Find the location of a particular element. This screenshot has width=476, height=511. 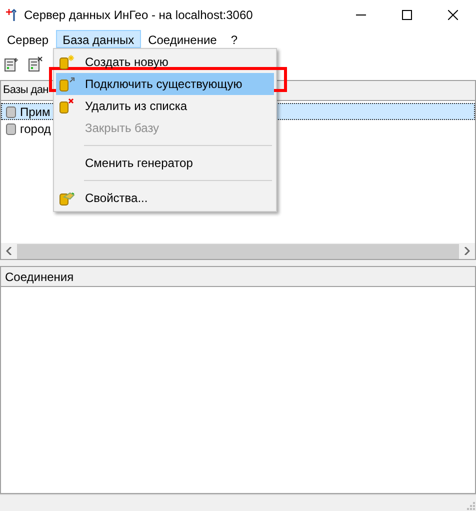

panel-header: Соединения is located at coordinates (39, 277).